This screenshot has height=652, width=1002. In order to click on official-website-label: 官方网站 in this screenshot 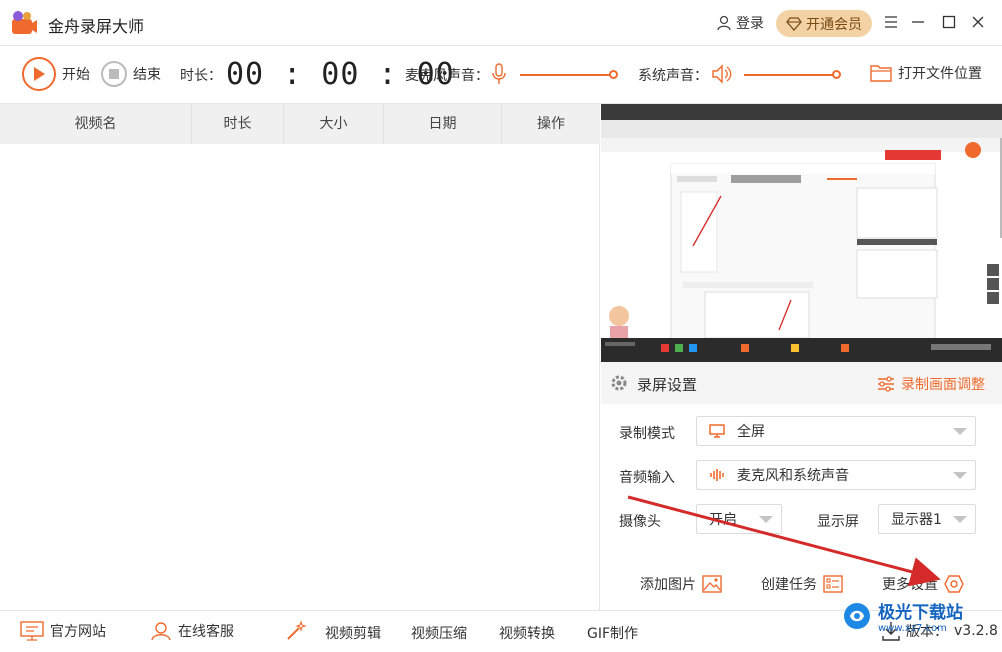, I will do `click(78, 632)`.